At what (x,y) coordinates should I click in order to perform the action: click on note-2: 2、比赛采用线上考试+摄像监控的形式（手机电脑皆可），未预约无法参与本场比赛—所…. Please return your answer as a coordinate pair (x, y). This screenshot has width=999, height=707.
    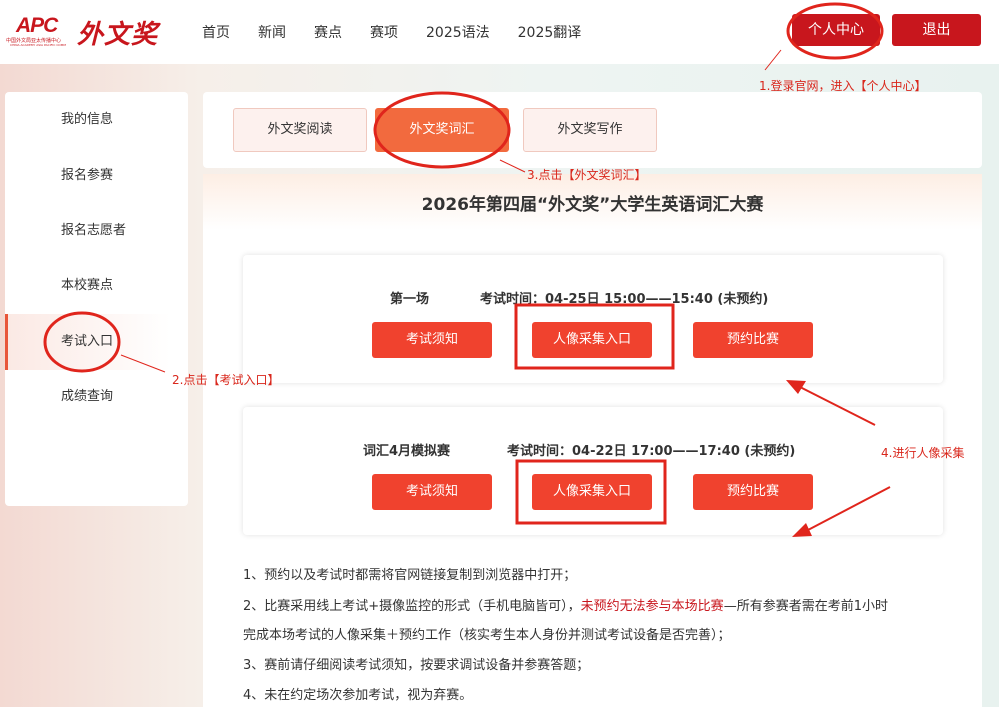
    Looking at the image, I should click on (565, 604).